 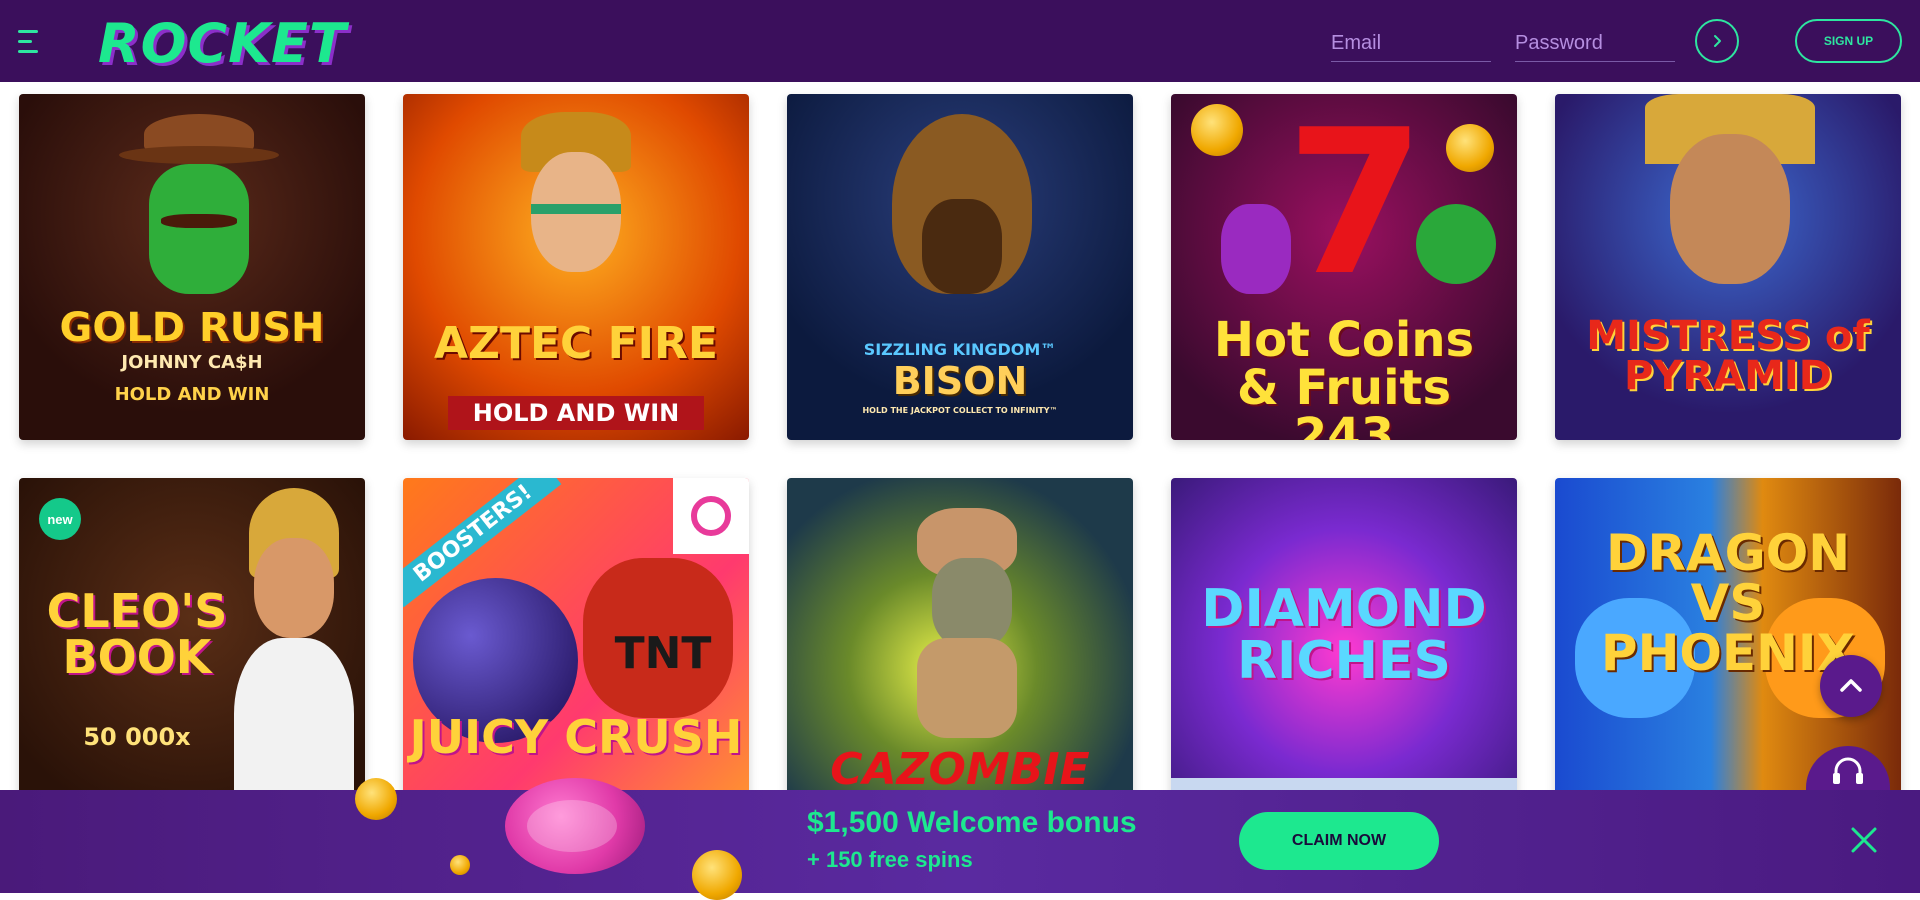 What do you see at coordinates (711, 516) in the screenshot?
I see `provider-corner` at bounding box center [711, 516].